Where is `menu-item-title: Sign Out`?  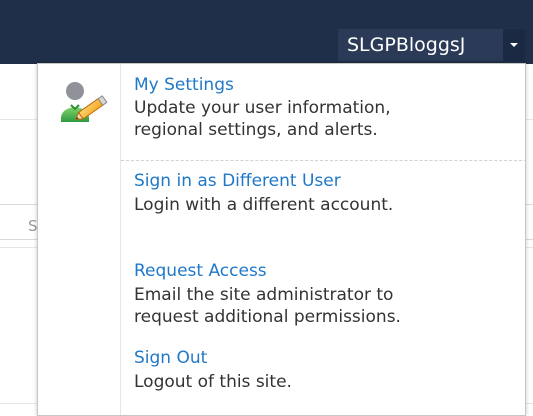 menu-item-title: Sign Out is located at coordinates (171, 358).